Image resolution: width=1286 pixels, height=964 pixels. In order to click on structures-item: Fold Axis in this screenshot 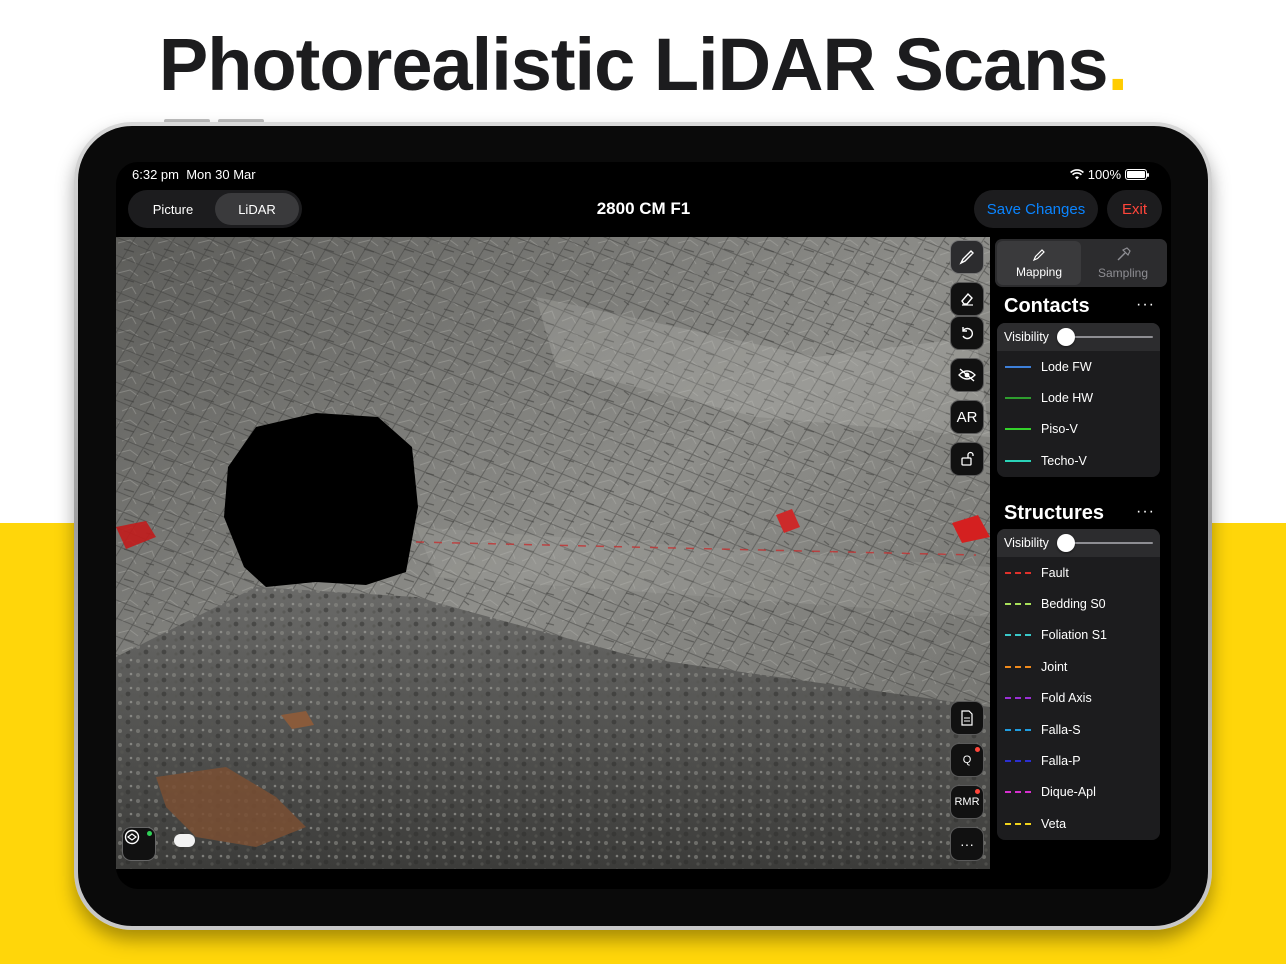, I will do `click(1078, 698)`.